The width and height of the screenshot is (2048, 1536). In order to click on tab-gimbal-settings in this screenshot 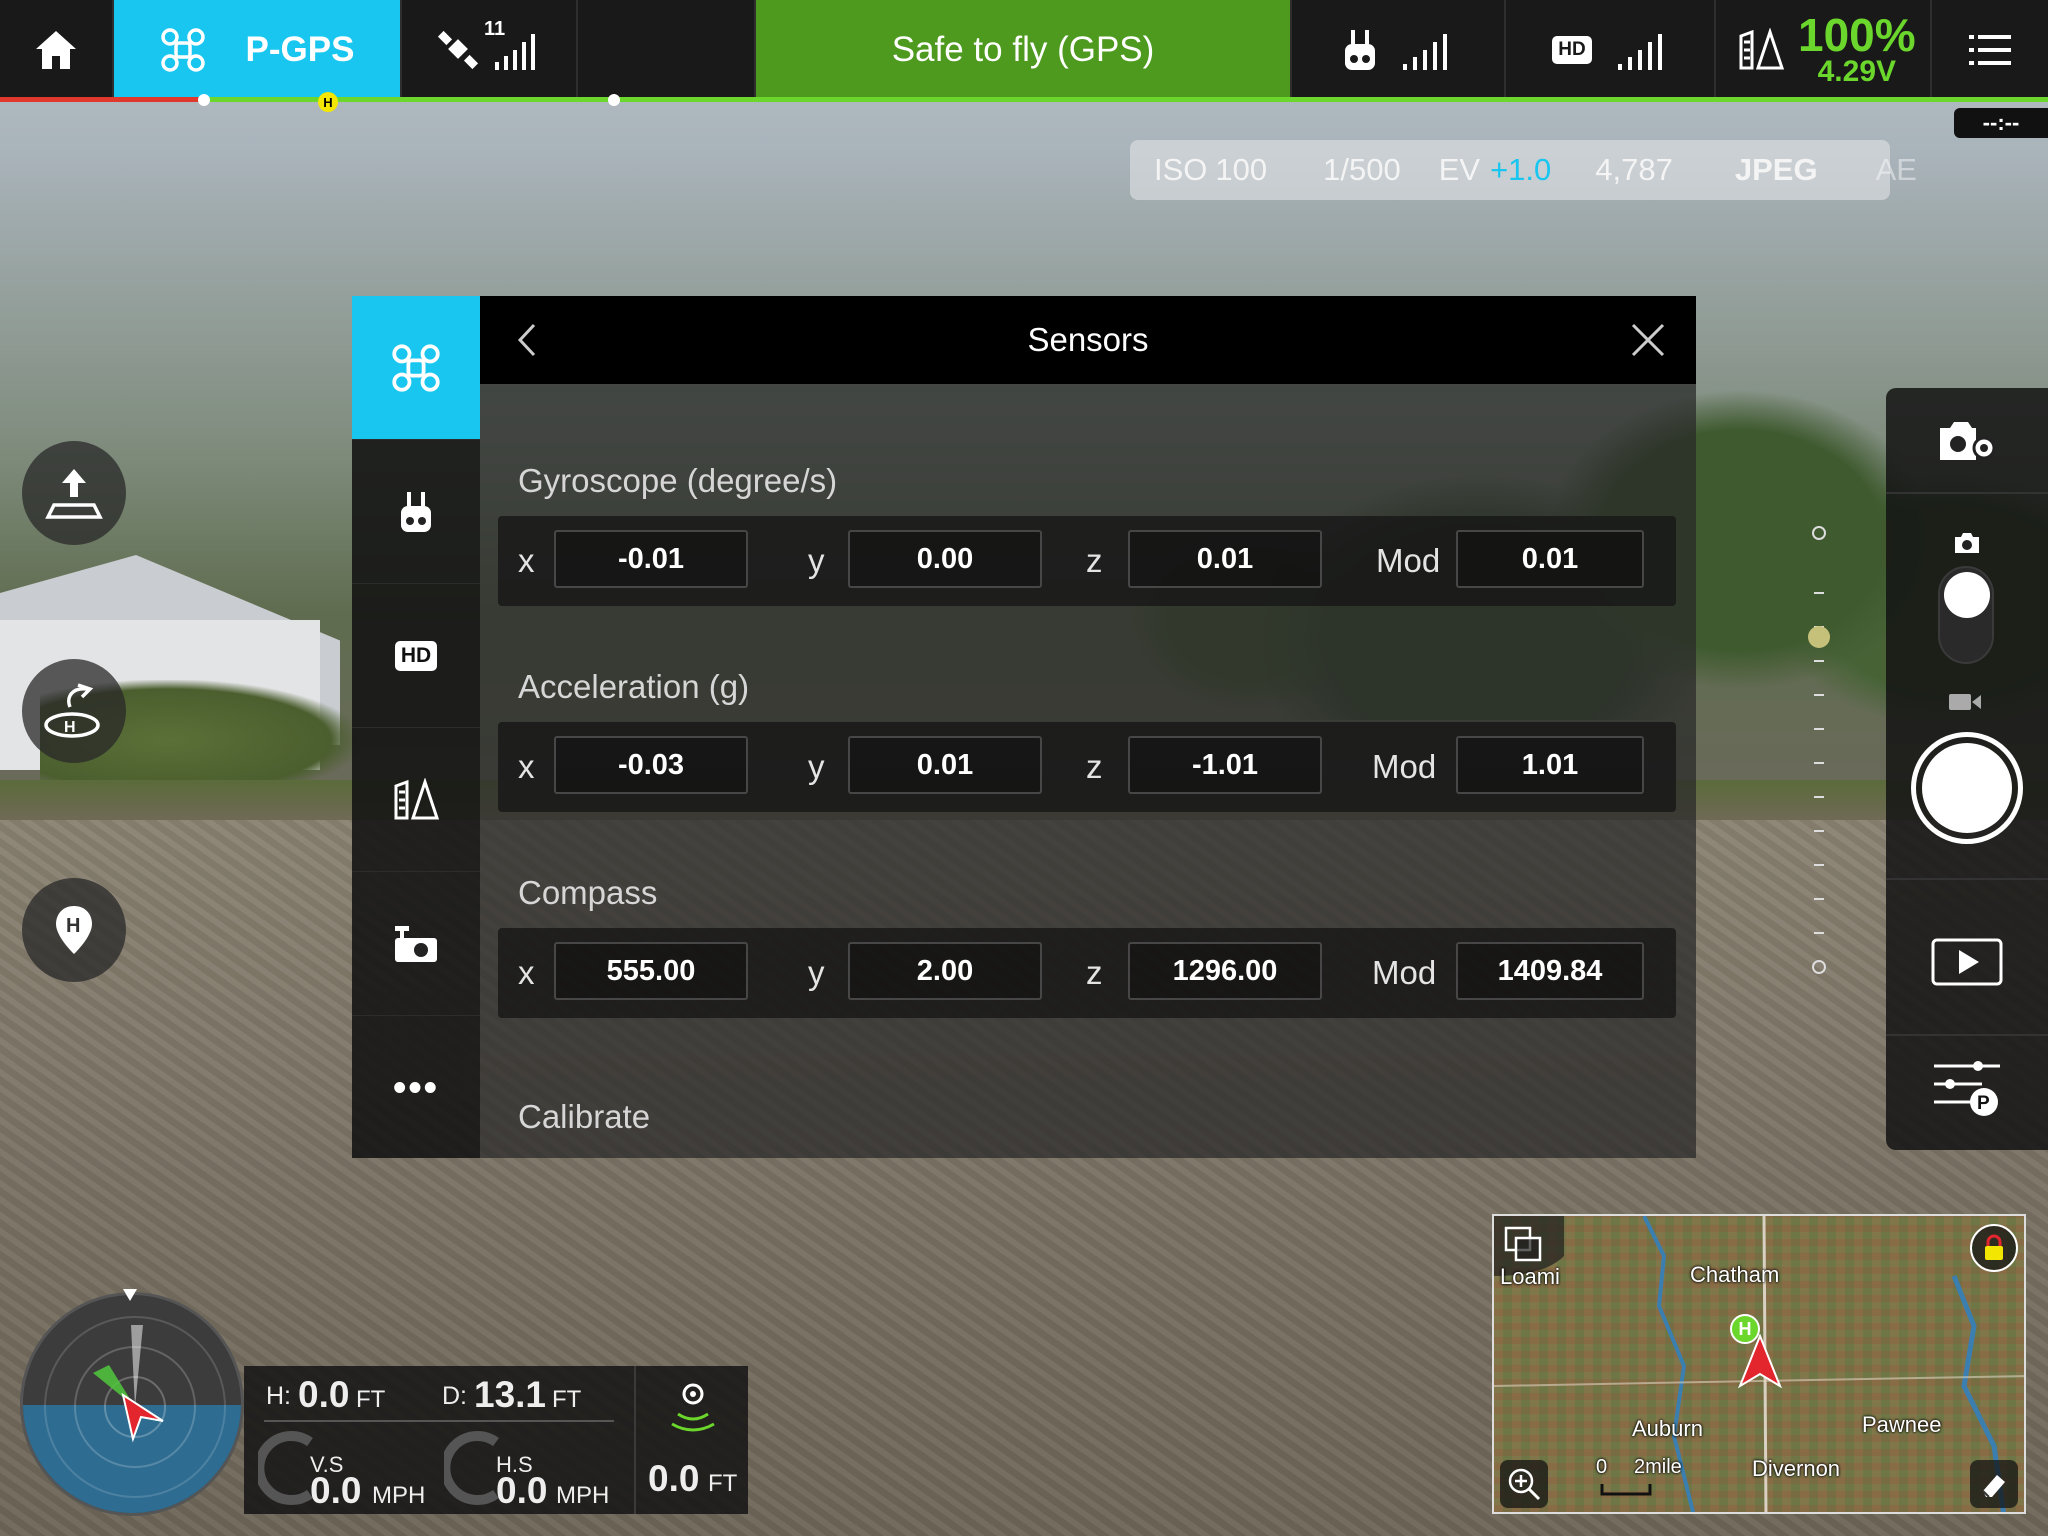, I will do `click(416, 944)`.